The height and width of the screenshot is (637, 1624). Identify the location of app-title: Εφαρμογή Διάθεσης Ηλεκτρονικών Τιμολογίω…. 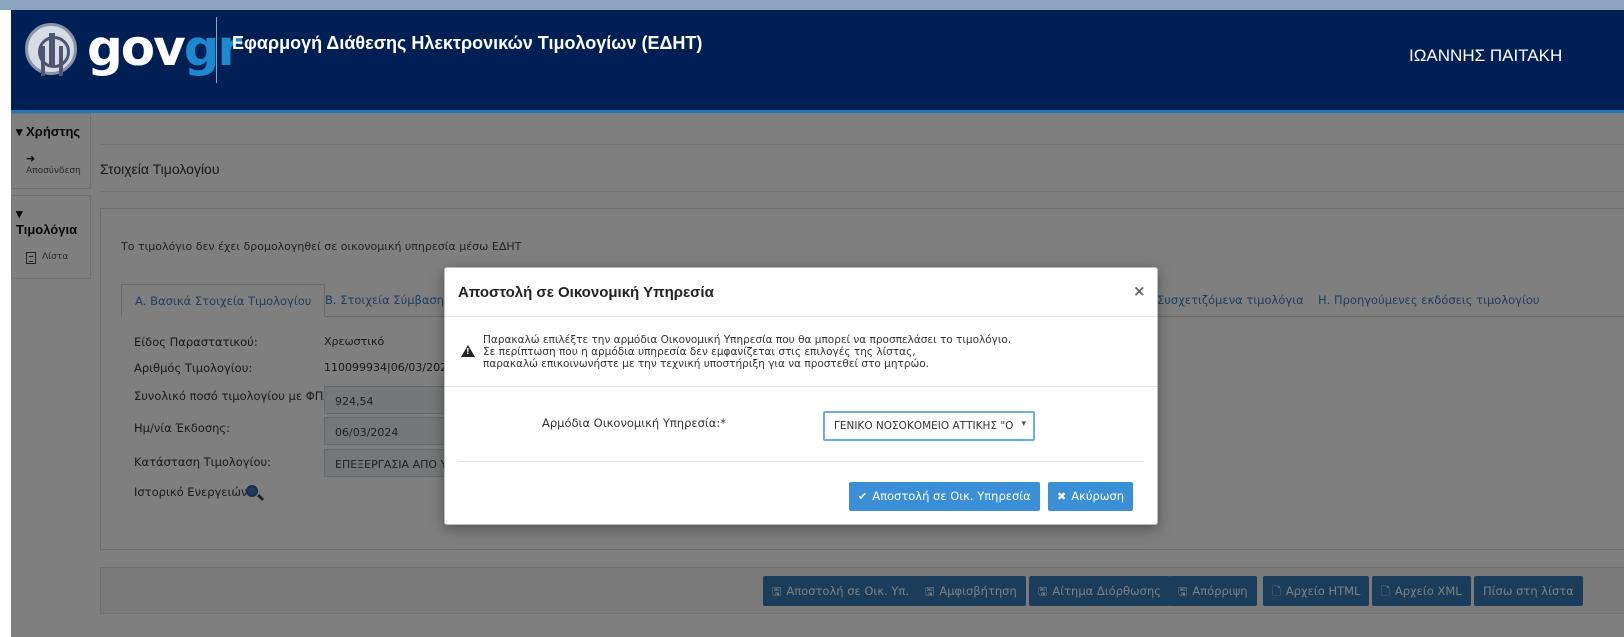
(467, 43).